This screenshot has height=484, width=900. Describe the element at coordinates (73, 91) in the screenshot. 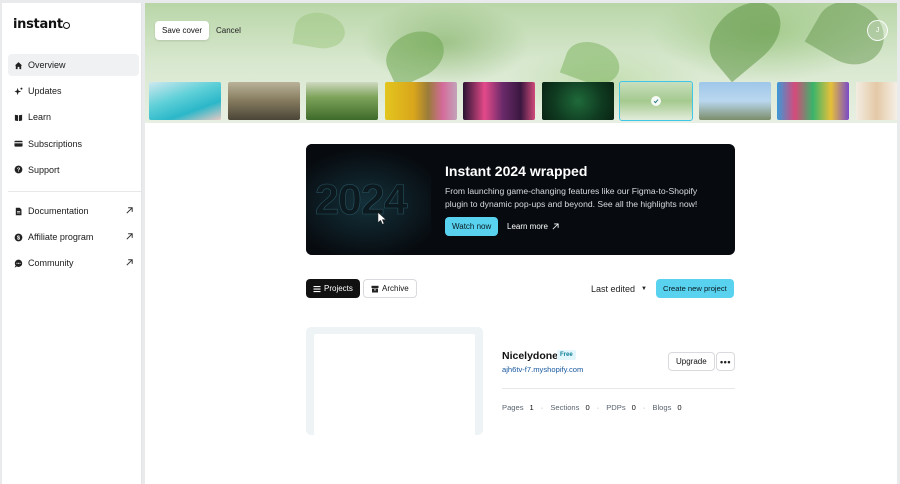

I see `sidebar-item-updates: Updates` at that location.